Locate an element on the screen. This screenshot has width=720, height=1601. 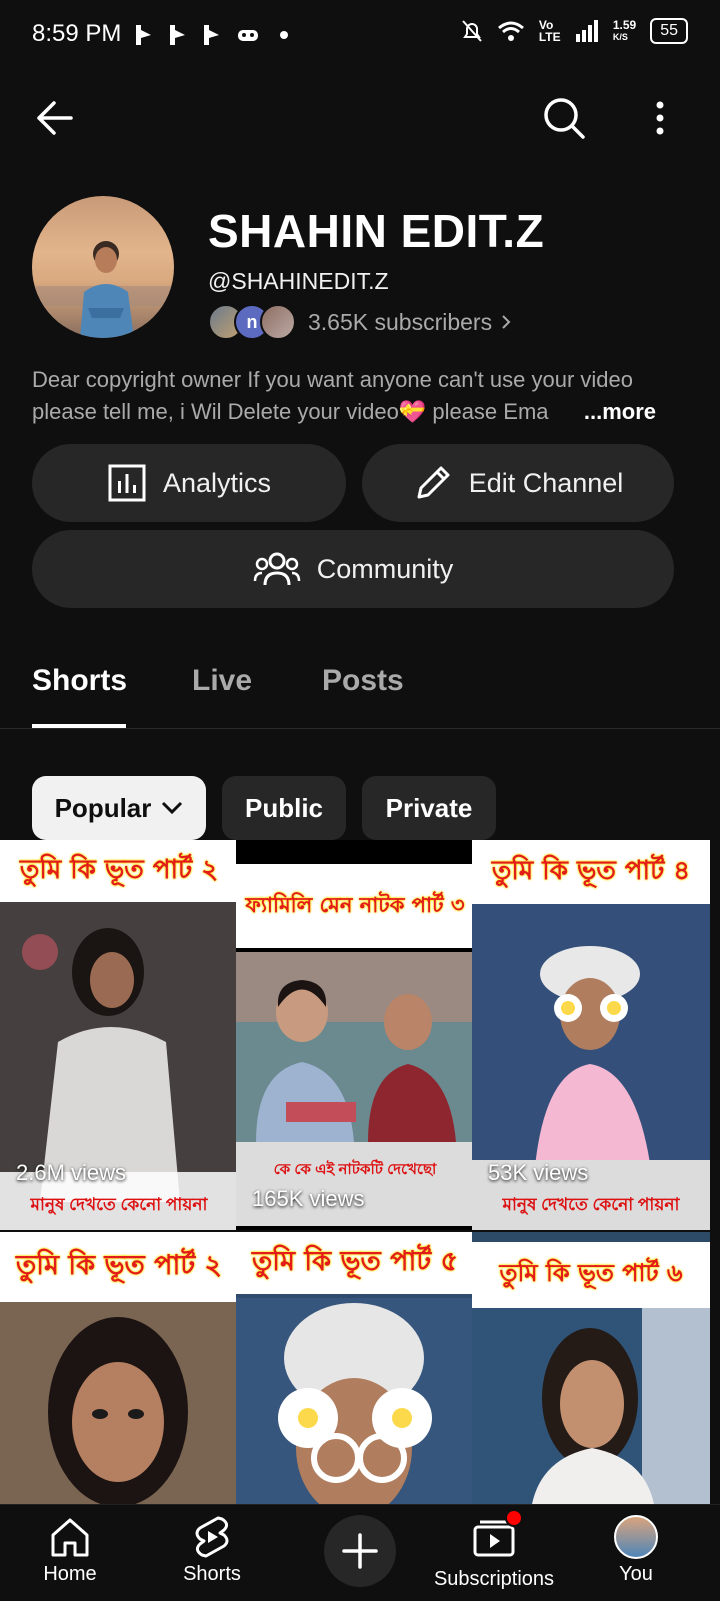
chevron-right-icon is located at coordinates (506, 322).